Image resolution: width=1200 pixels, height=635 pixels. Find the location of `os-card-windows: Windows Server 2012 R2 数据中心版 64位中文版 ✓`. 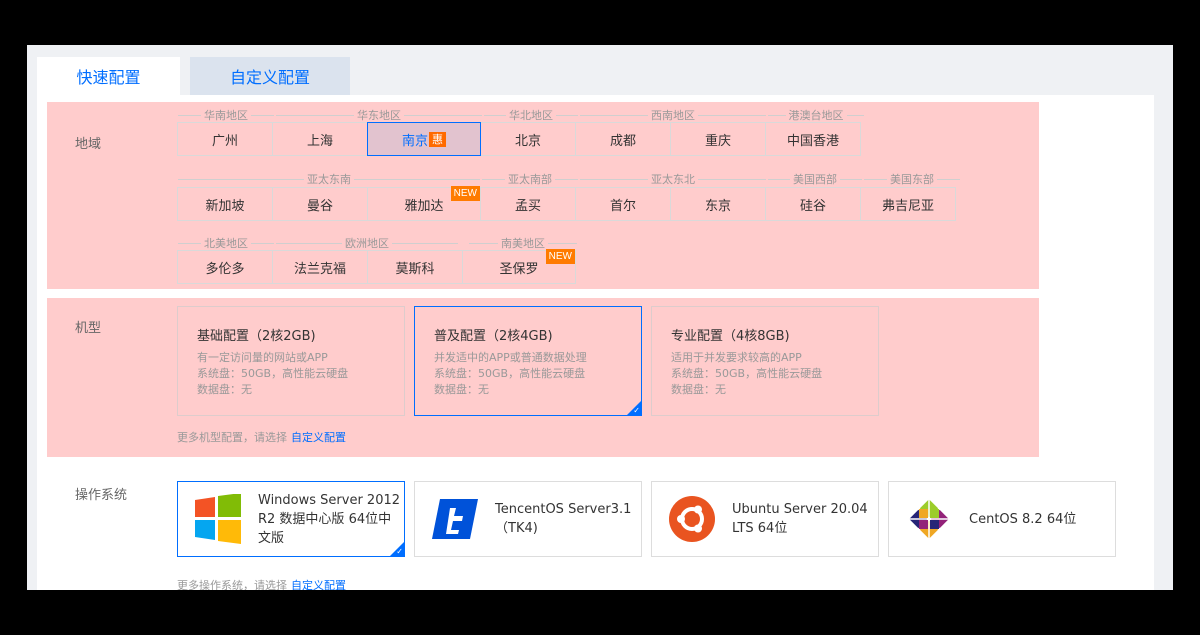

os-card-windows: Windows Server 2012 R2 数据中心版 64位中文版 ✓ is located at coordinates (291, 519).